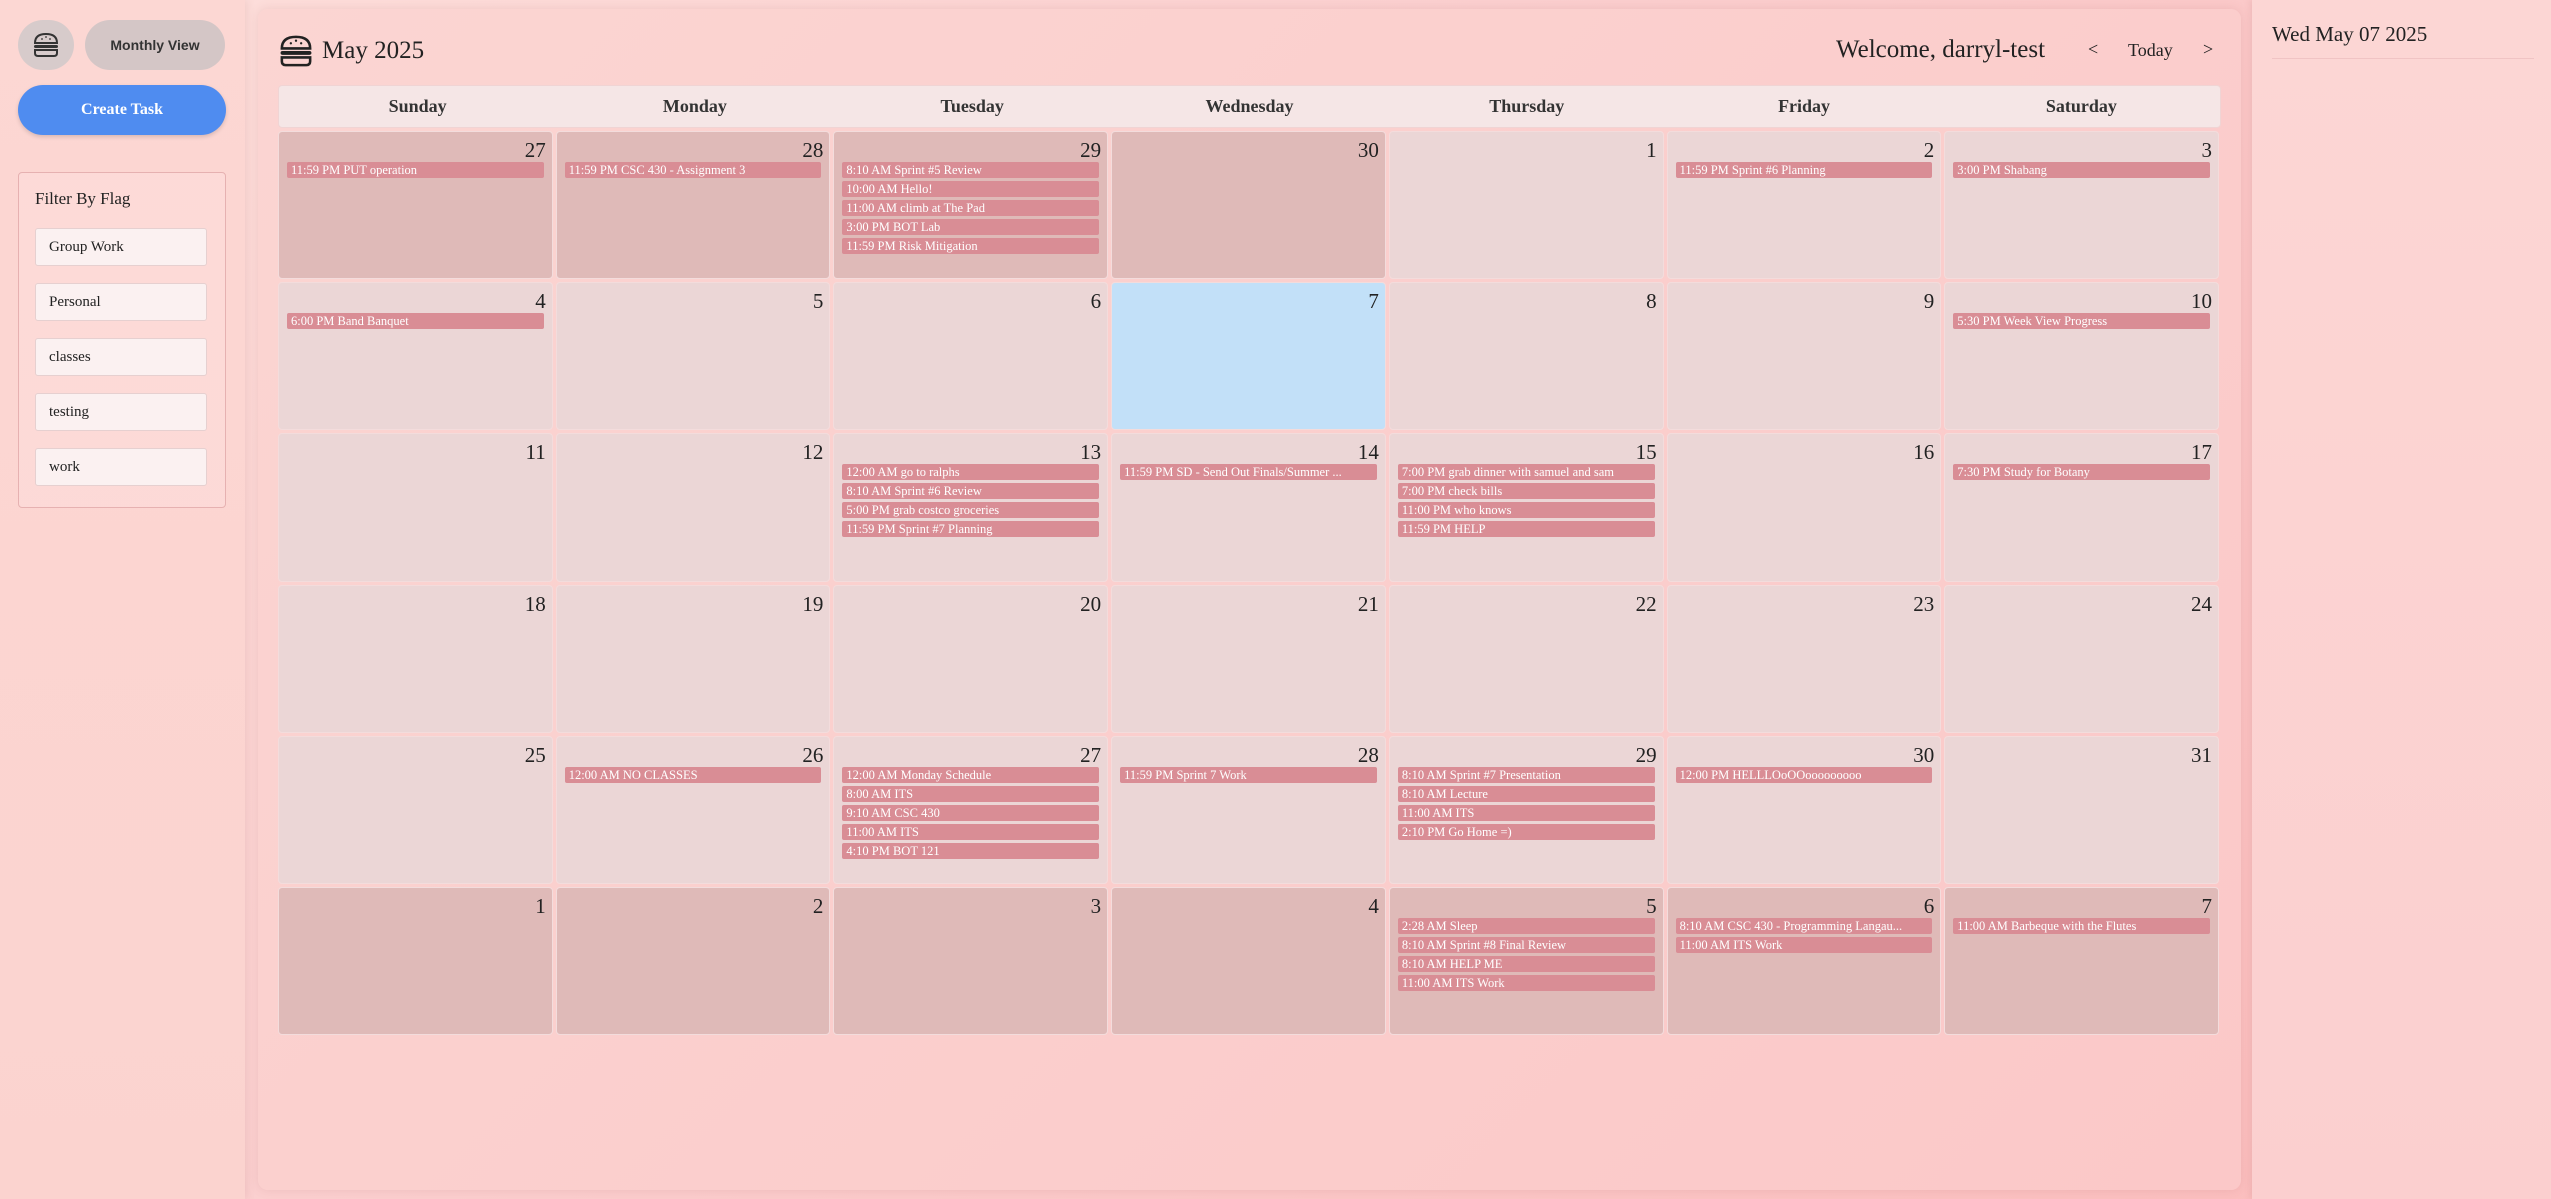  Describe the element at coordinates (1804, 170) in the screenshot. I see `event-item: 11:59 PM Sprint #6 Planning` at that location.